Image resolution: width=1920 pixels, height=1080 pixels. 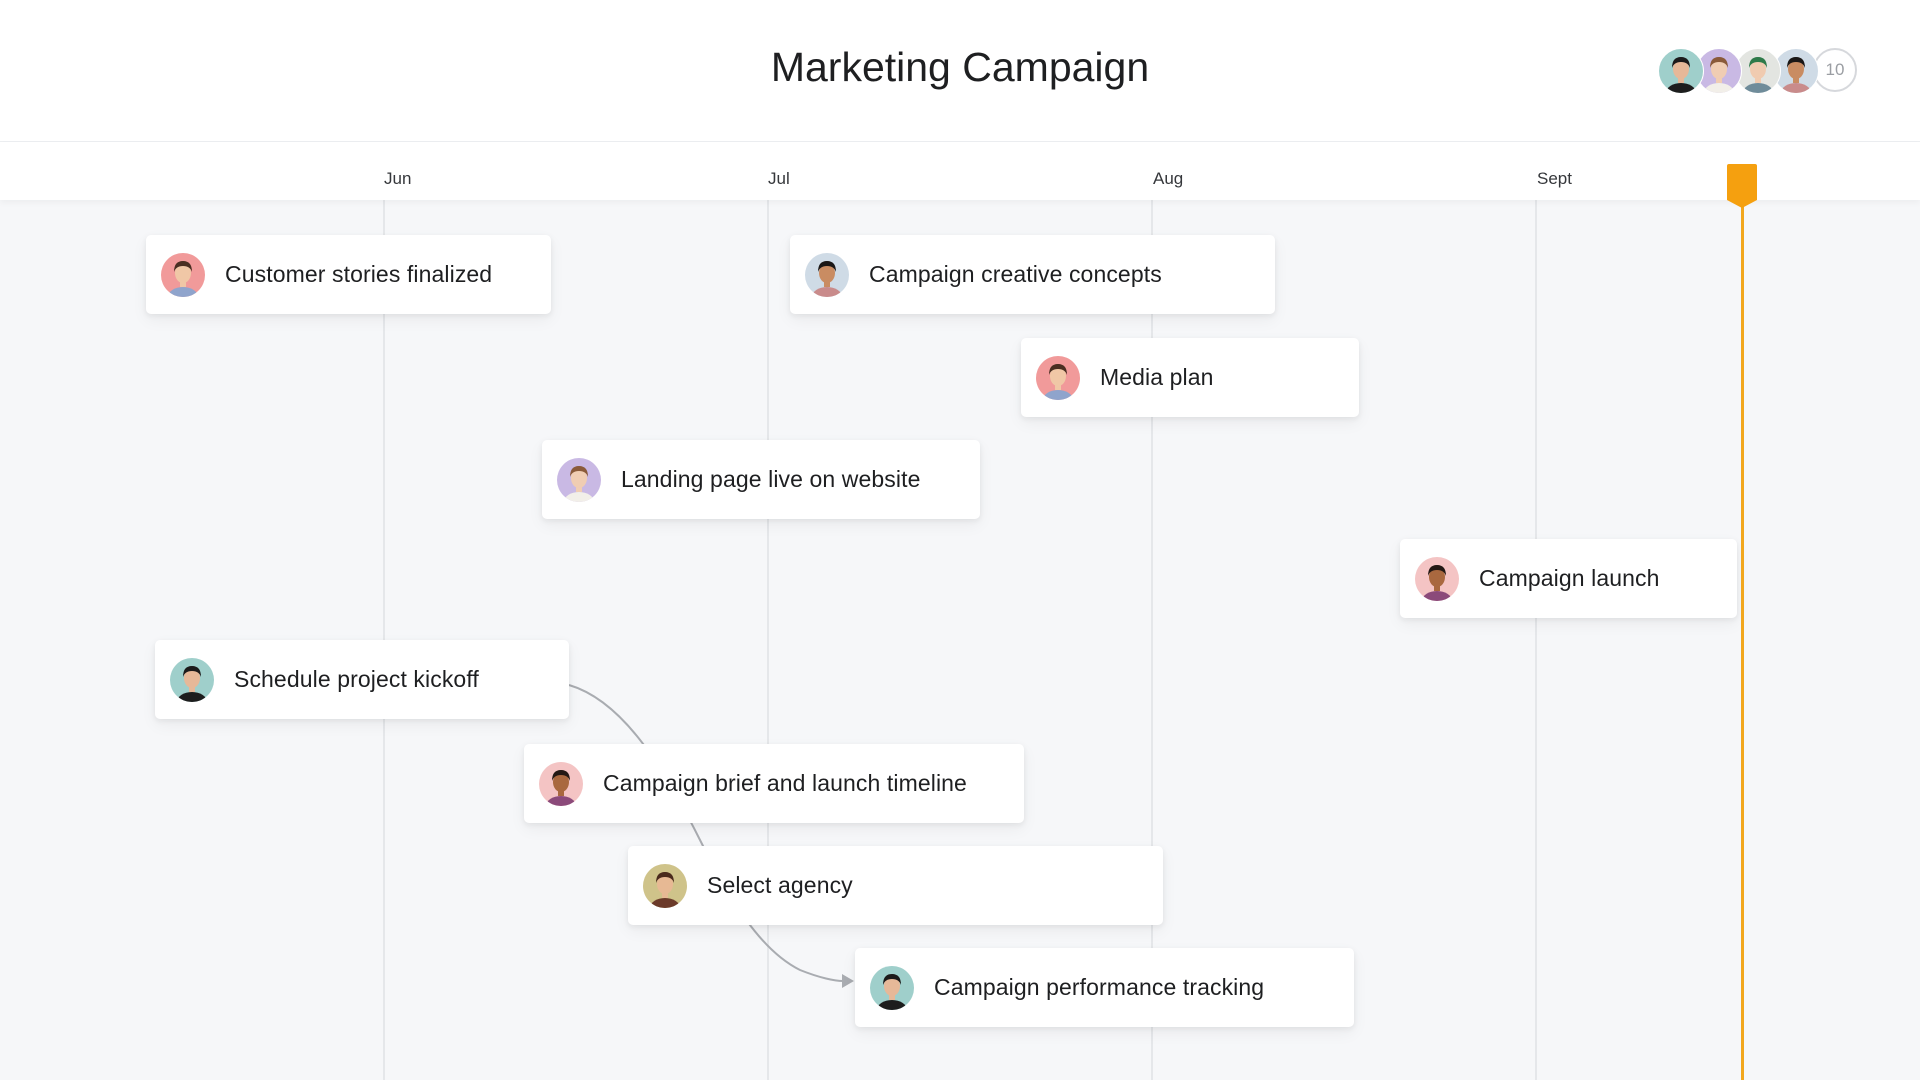 I want to click on milestone-card: Media plan, so click(x=1190, y=377).